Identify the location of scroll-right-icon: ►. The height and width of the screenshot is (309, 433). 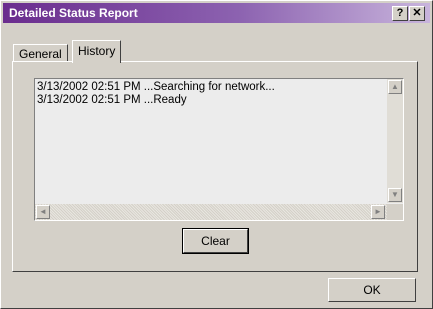
(378, 212).